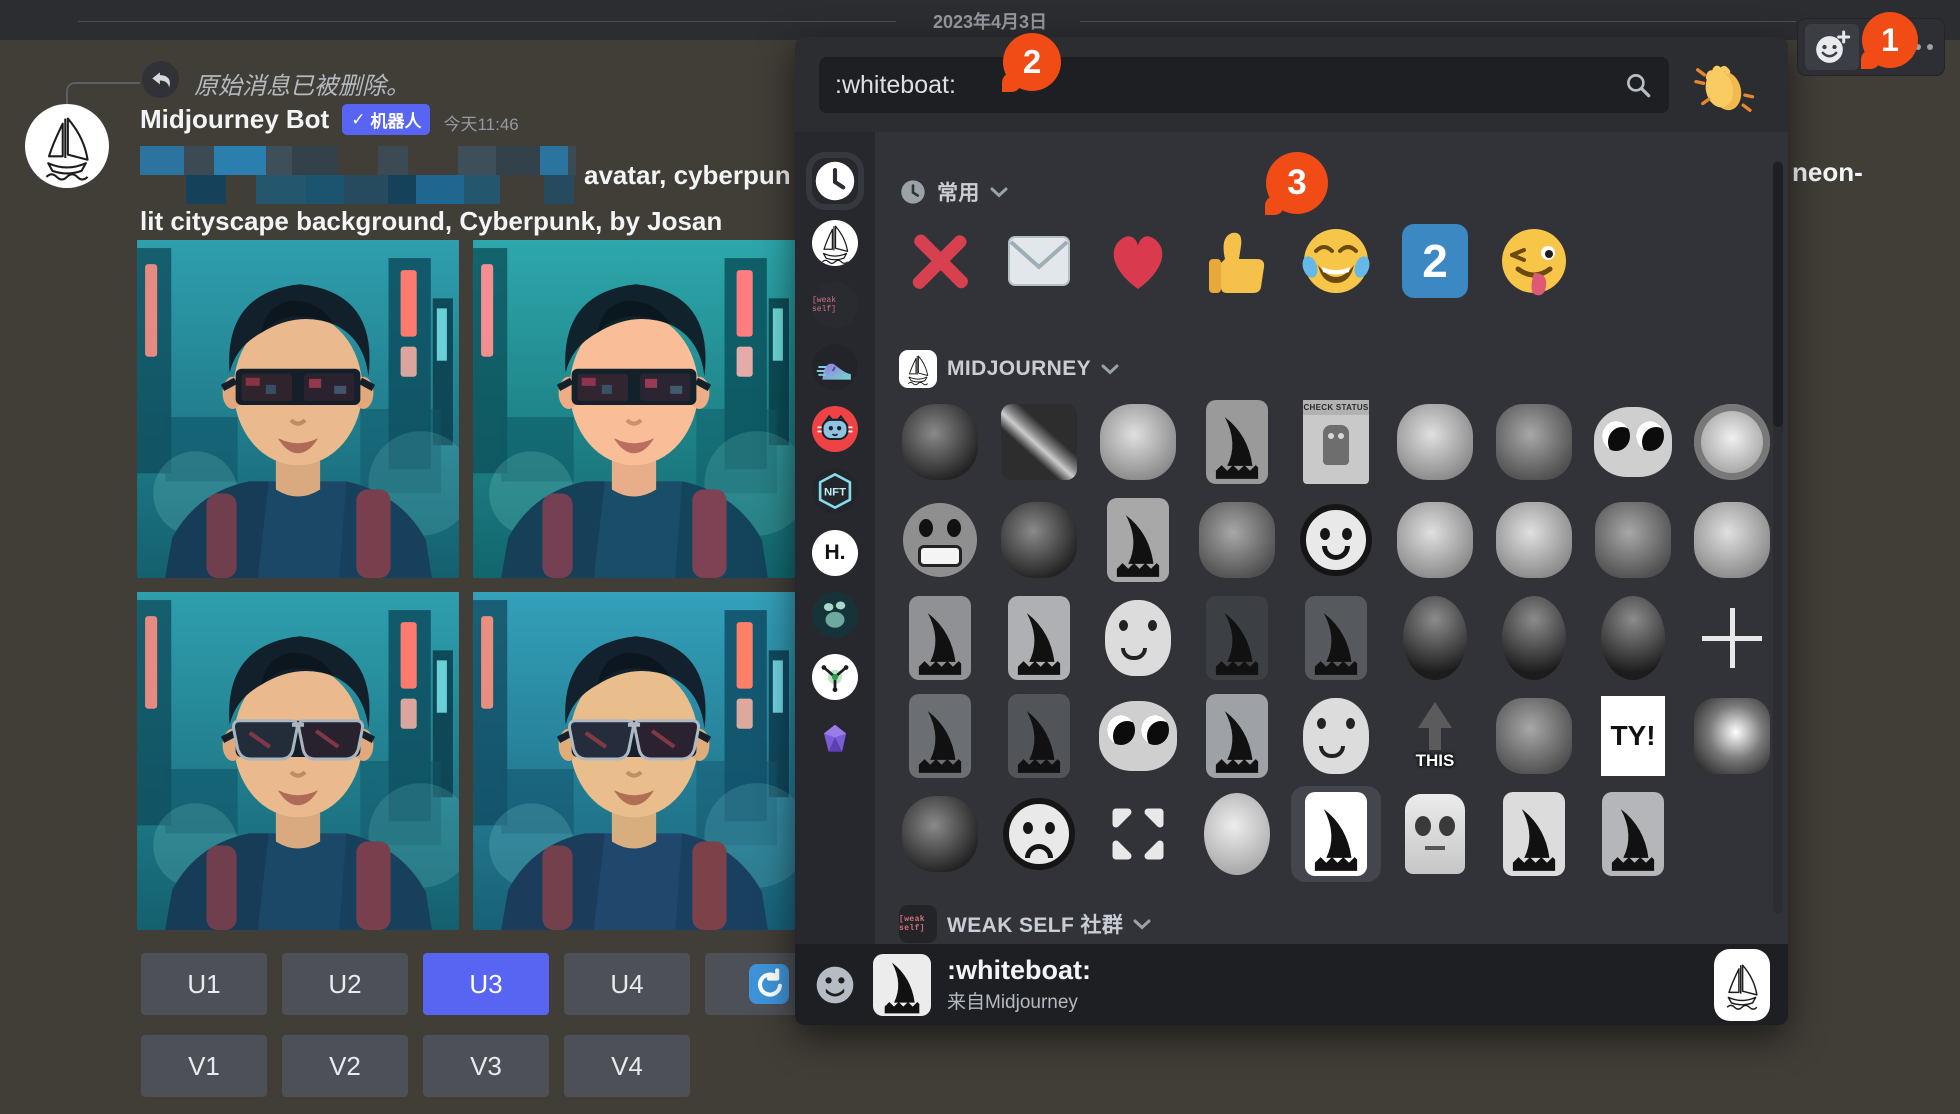 This screenshot has height=1114, width=1960. I want to click on emoji-octopus-facepalm, so click(1534, 442).